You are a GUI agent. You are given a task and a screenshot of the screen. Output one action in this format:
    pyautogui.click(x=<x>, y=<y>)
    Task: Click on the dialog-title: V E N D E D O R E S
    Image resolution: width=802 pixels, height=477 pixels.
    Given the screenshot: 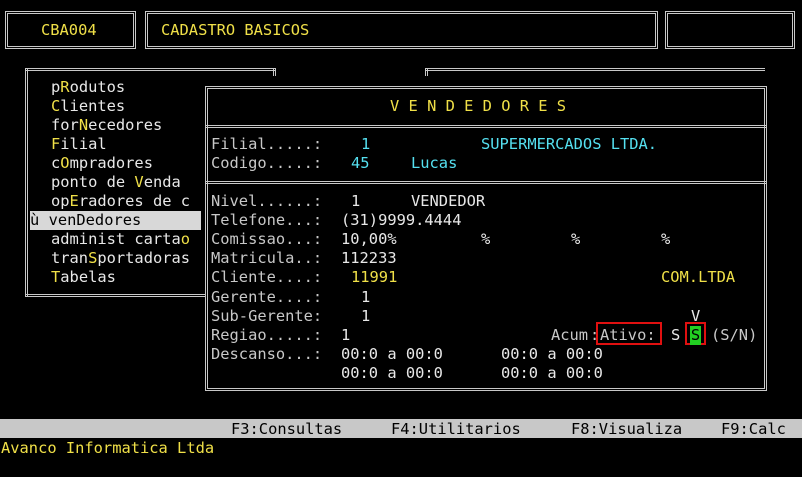 What is the action you would take?
    pyautogui.click(x=478, y=106)
    